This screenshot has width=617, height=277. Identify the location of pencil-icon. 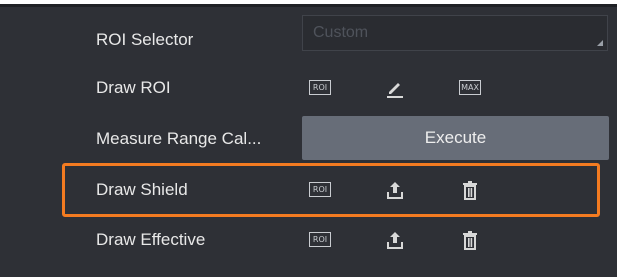
(395, 90).